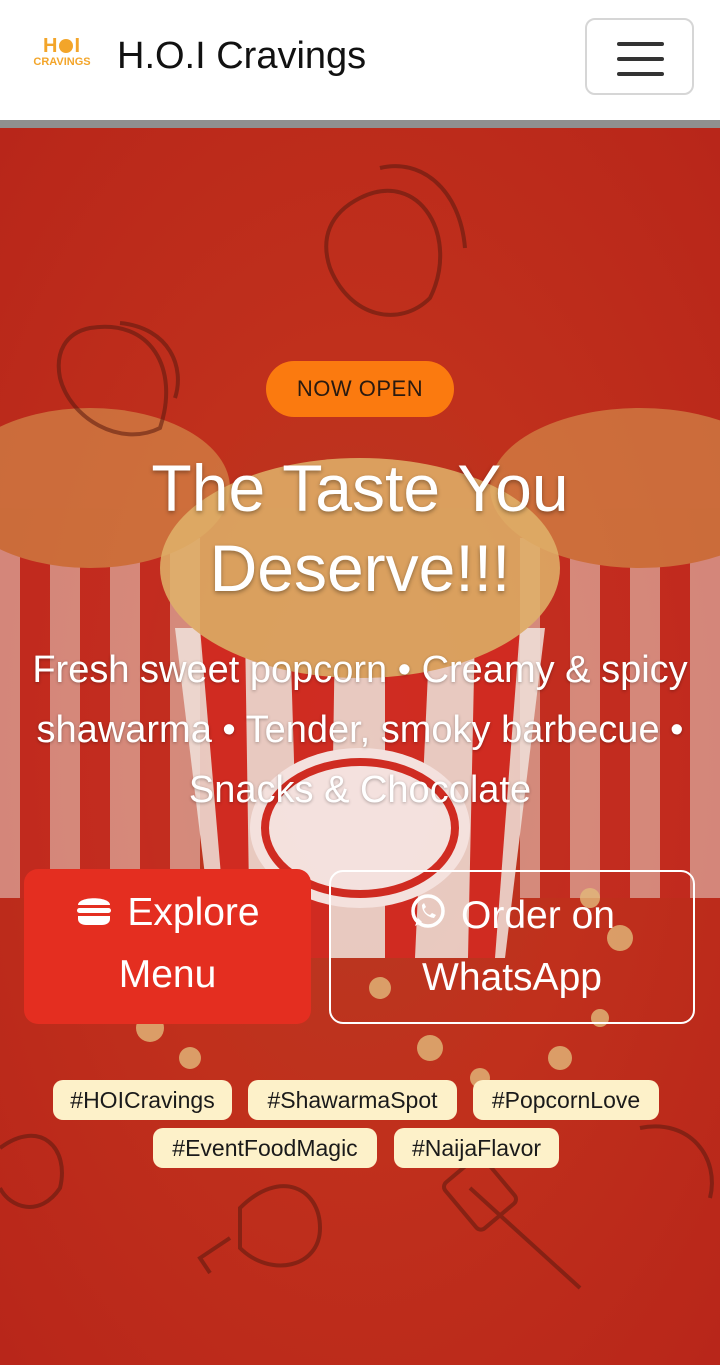  Describe the element at coordinates (566, 1100) in the screenshot. I see `hashtag-chip: #PopcornLove` at that location.